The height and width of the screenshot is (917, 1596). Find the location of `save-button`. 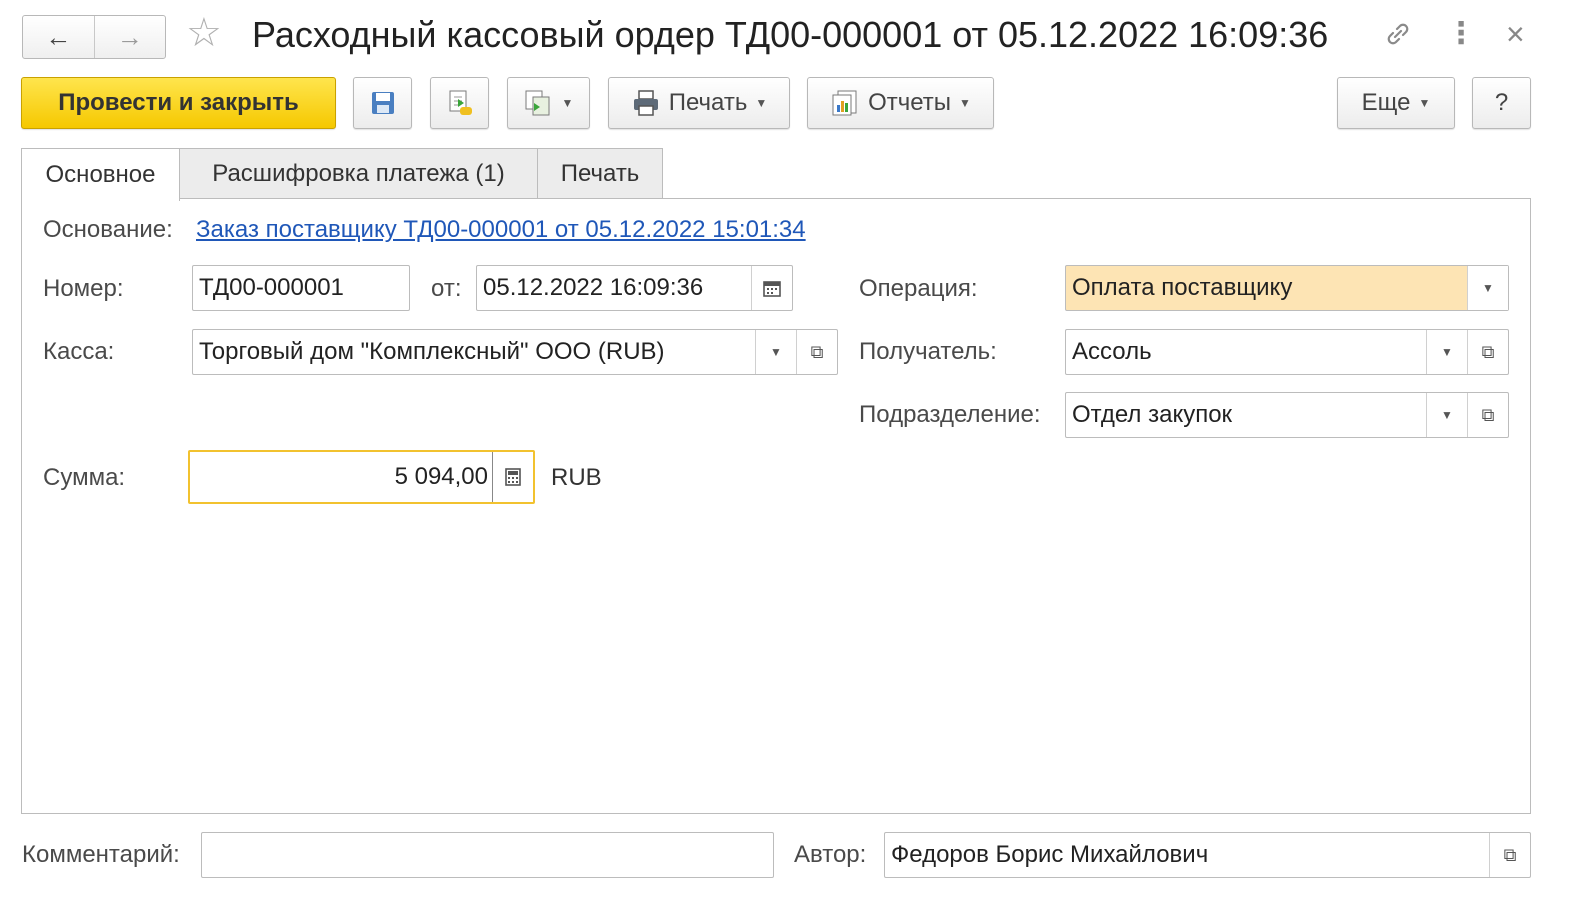

save-button is located at coordinates (382, 103).